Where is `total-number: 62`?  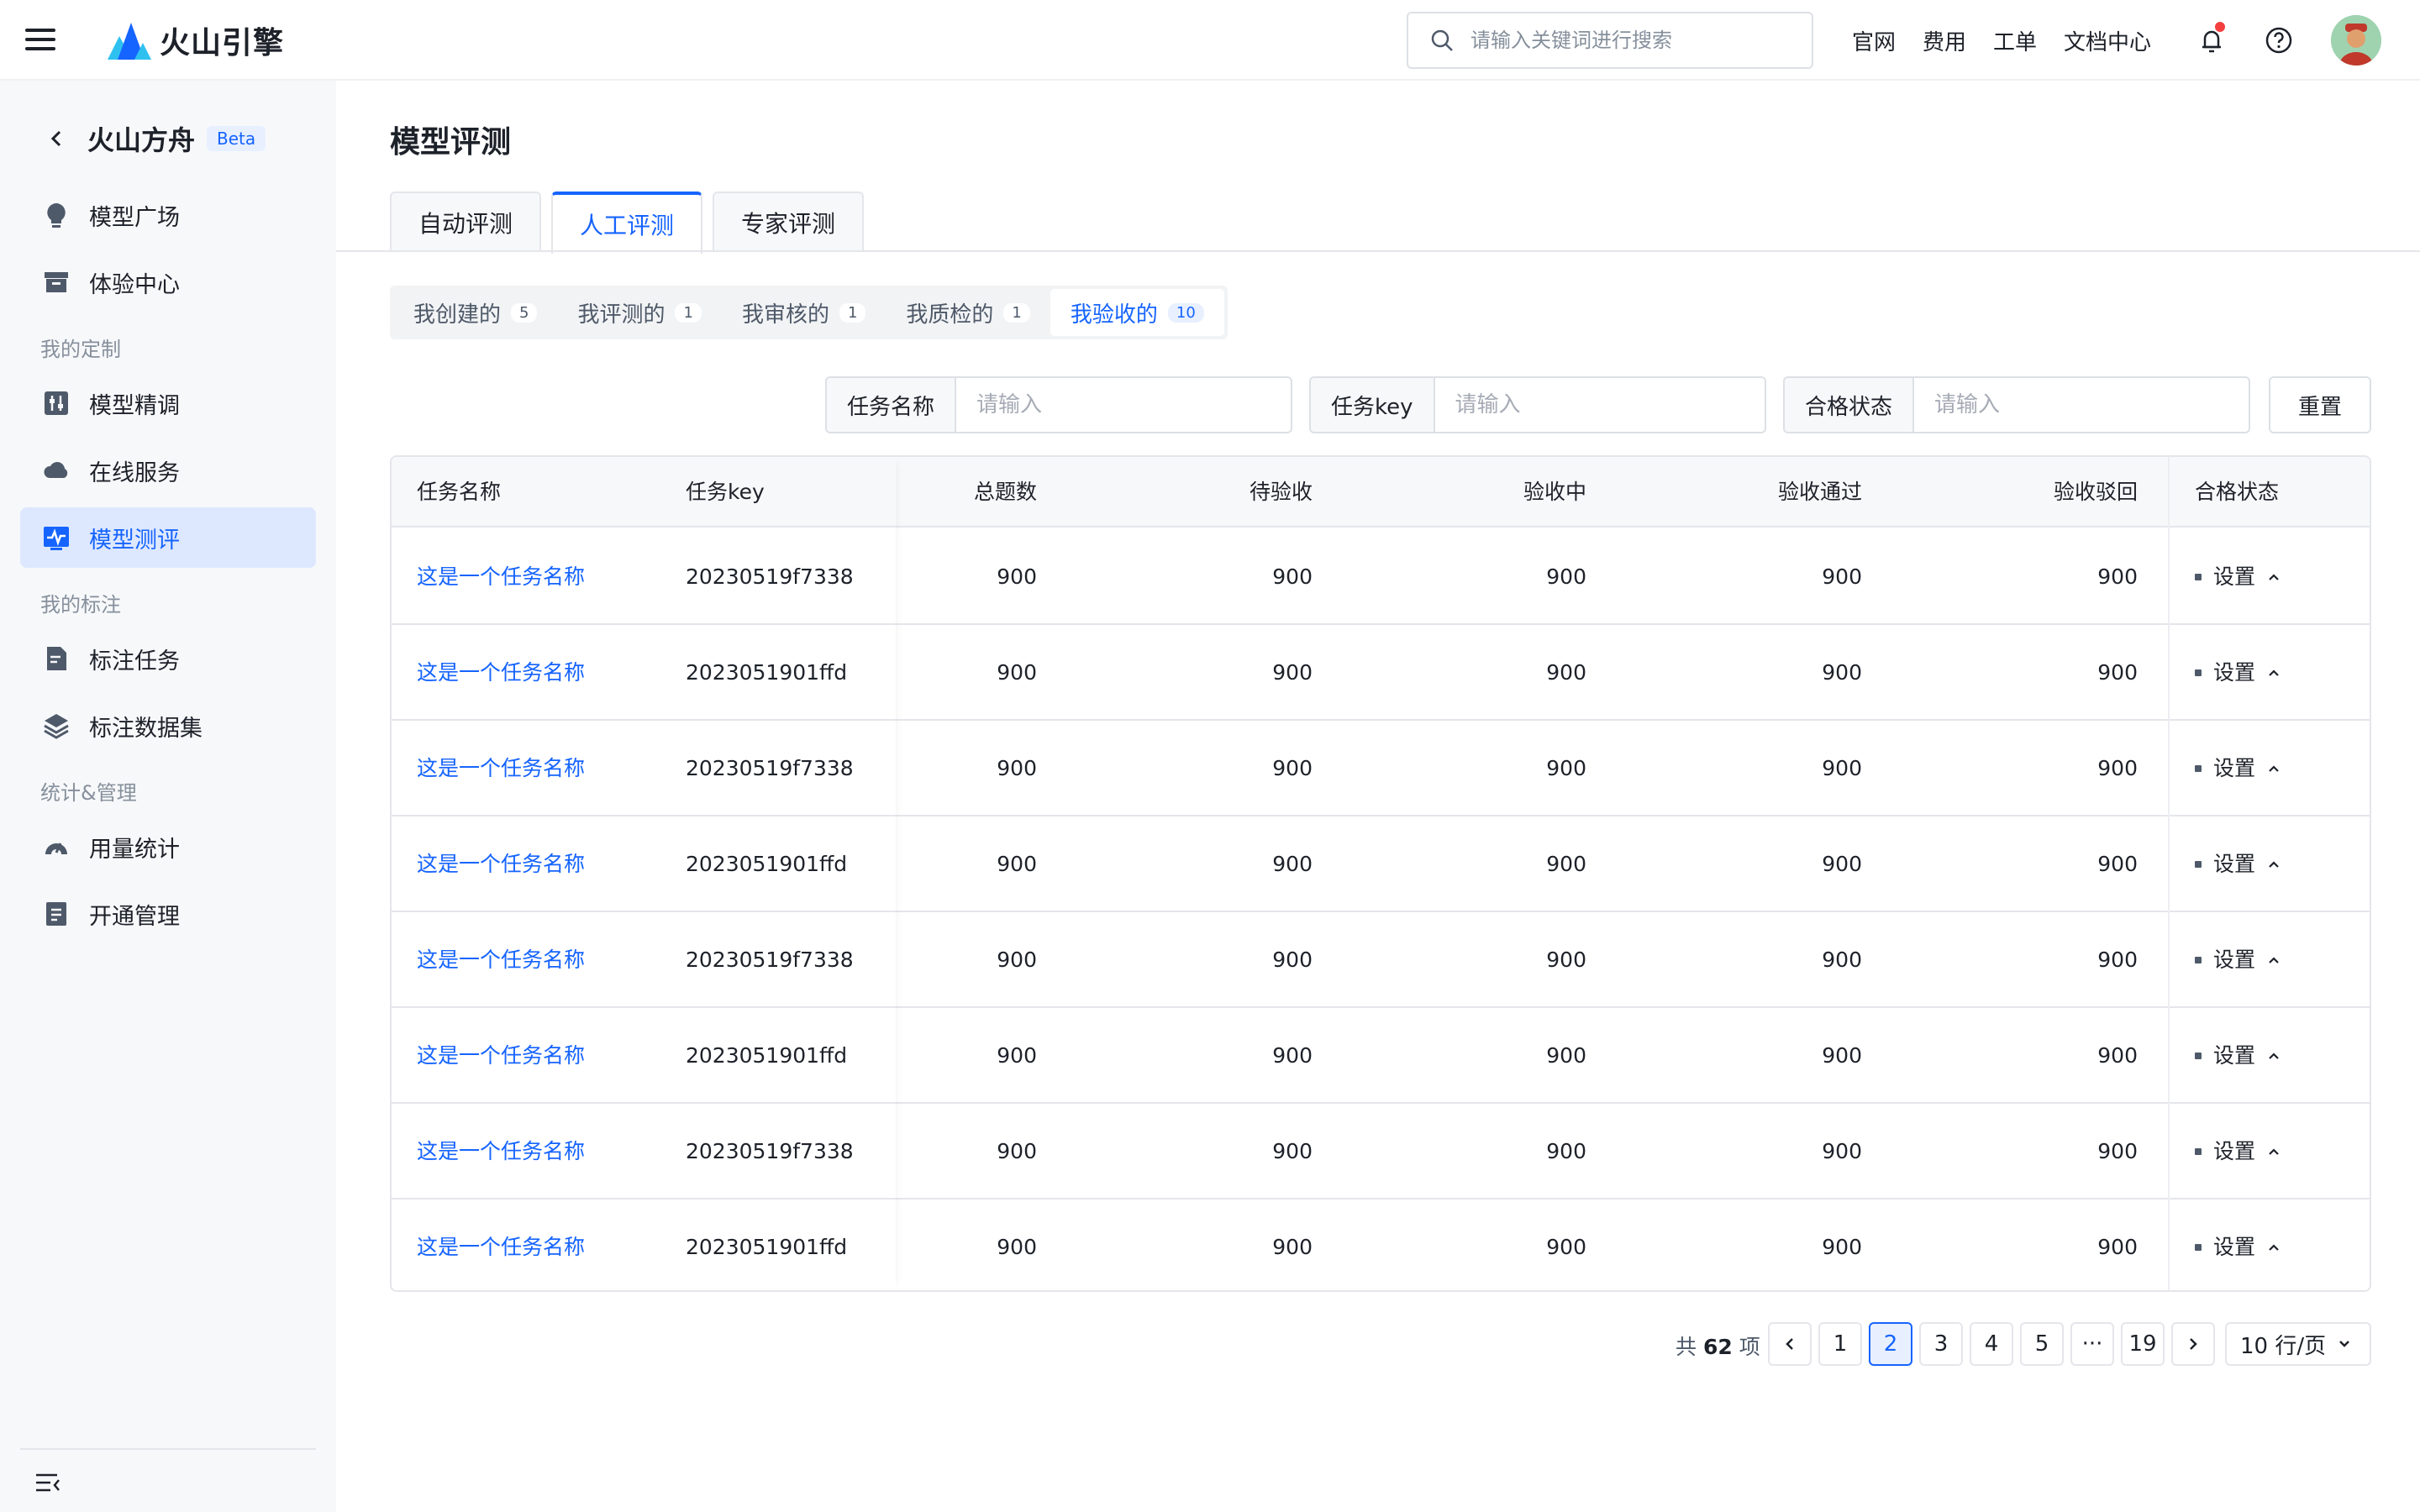 total-number: 62 is located at coordinates (1717, 1347).